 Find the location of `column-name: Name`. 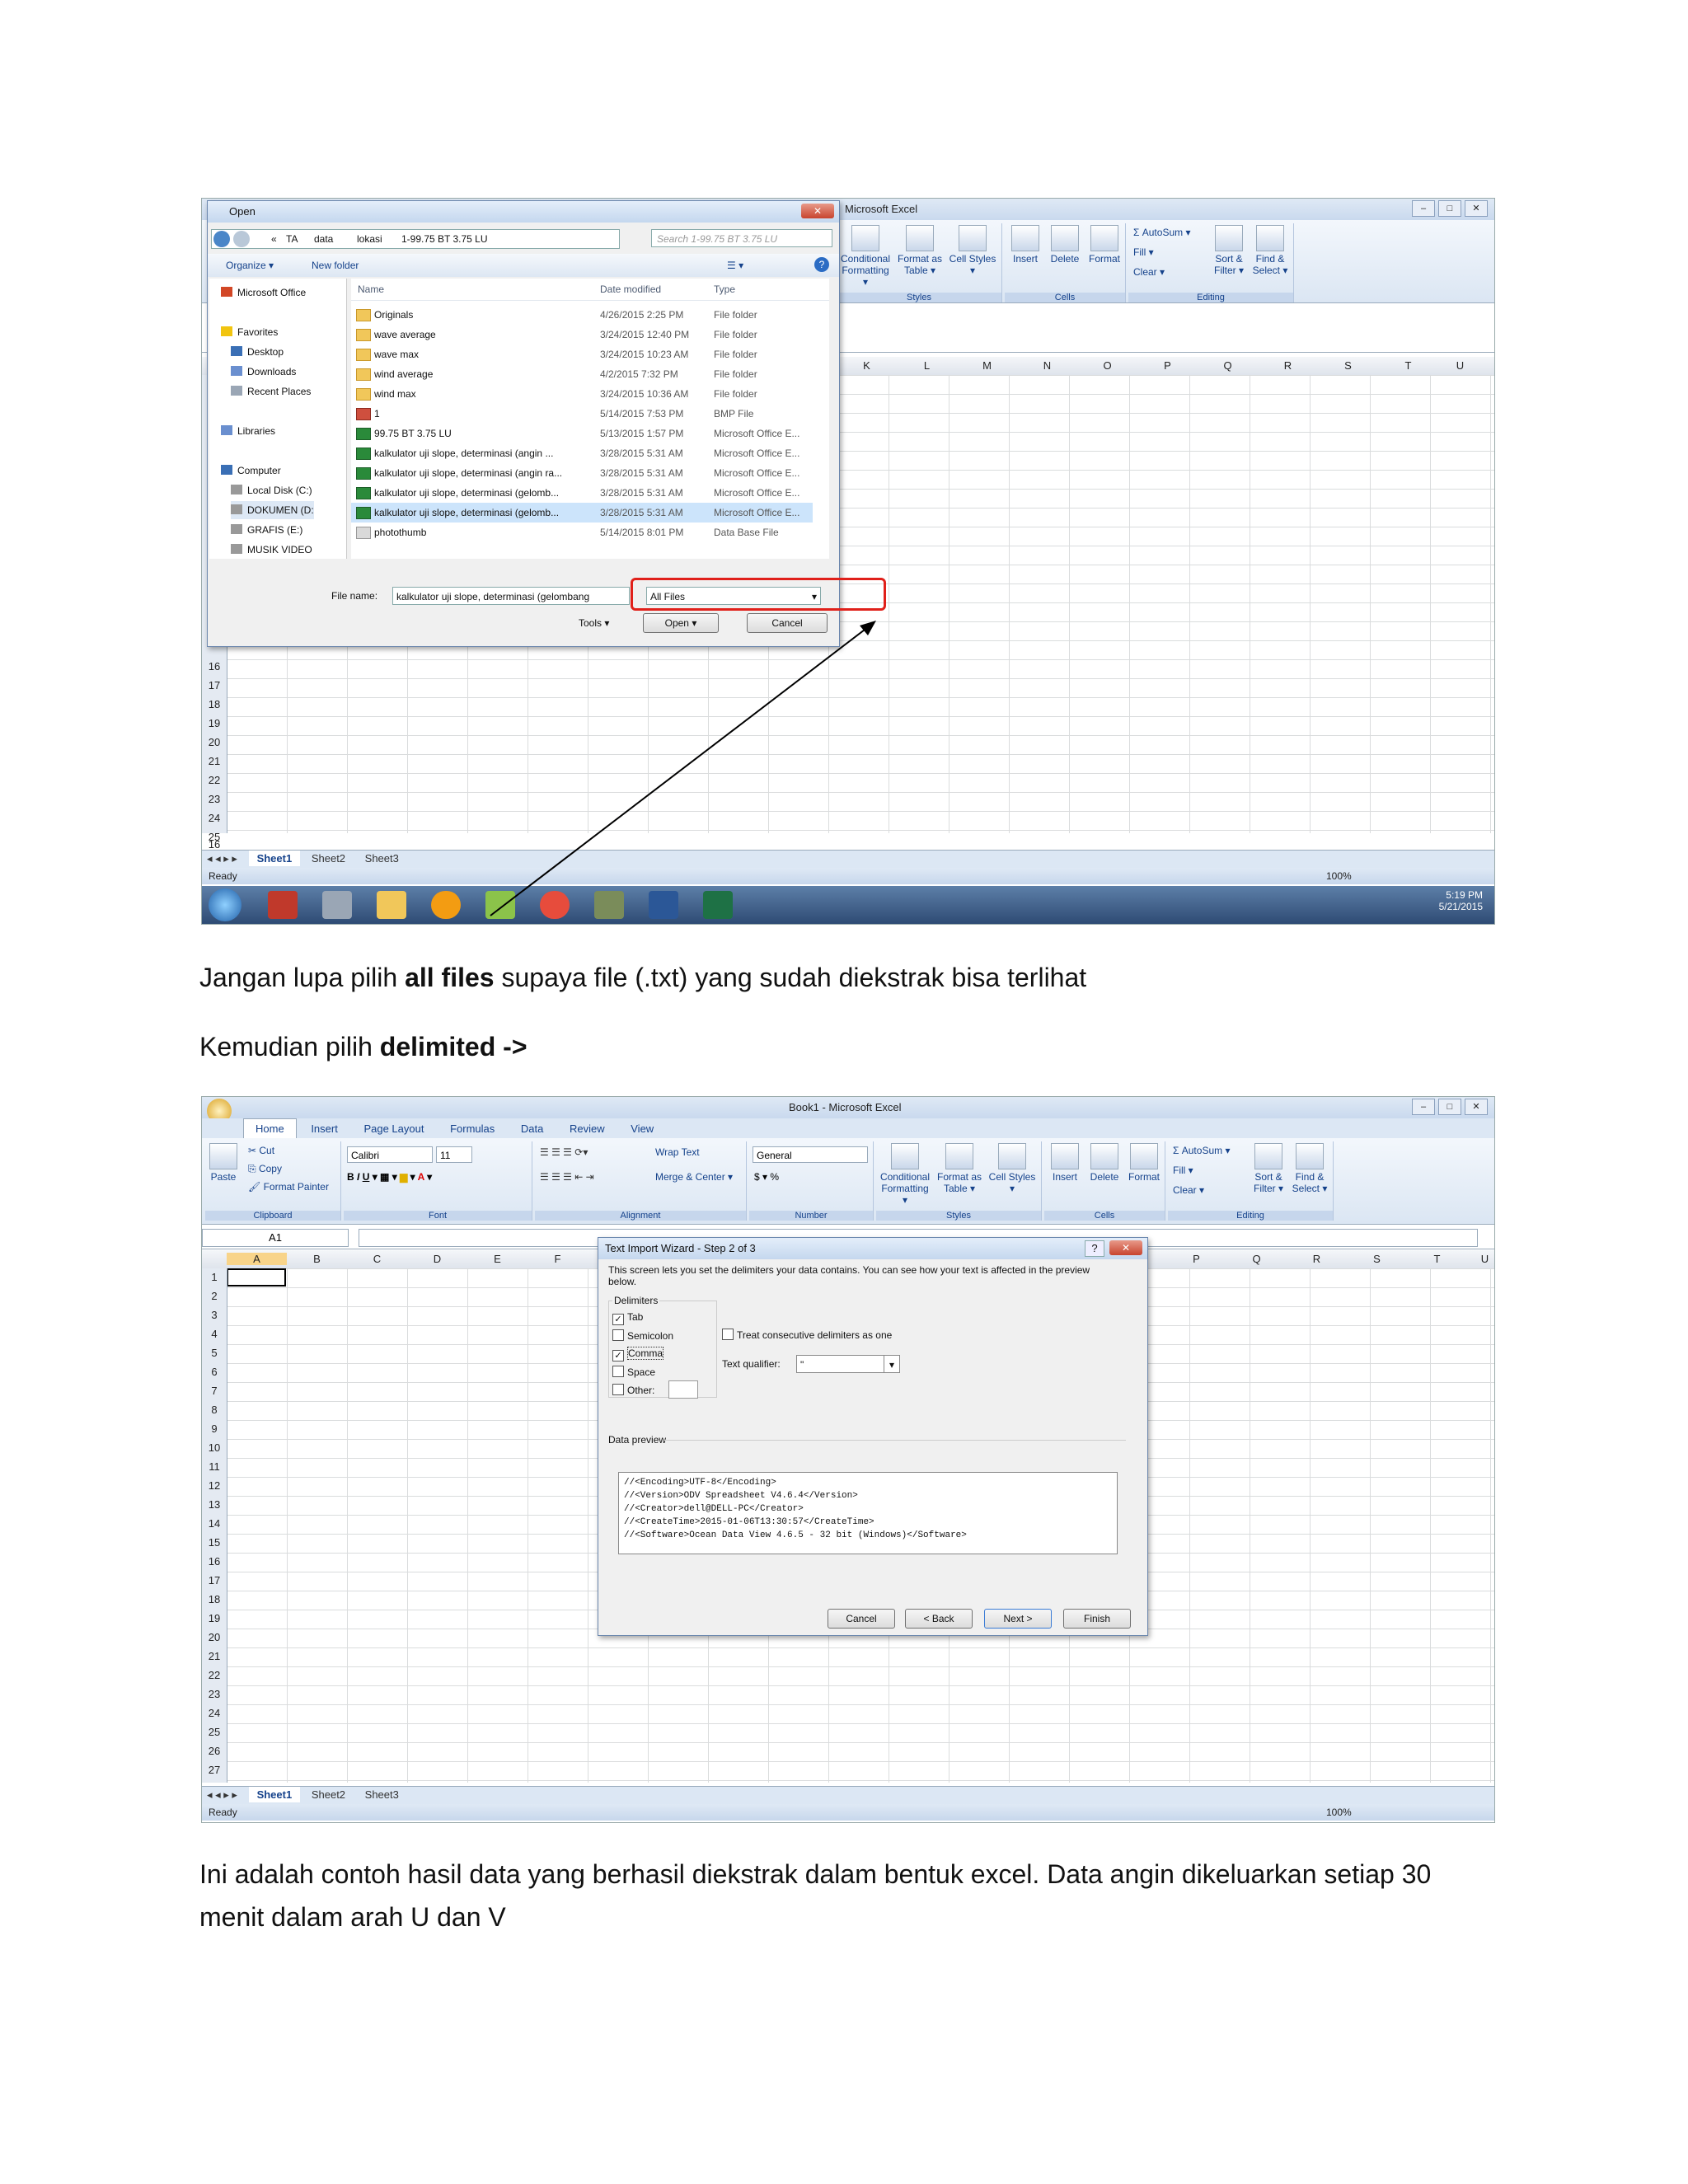

column-name: Name is located at coordinates (371, 289).